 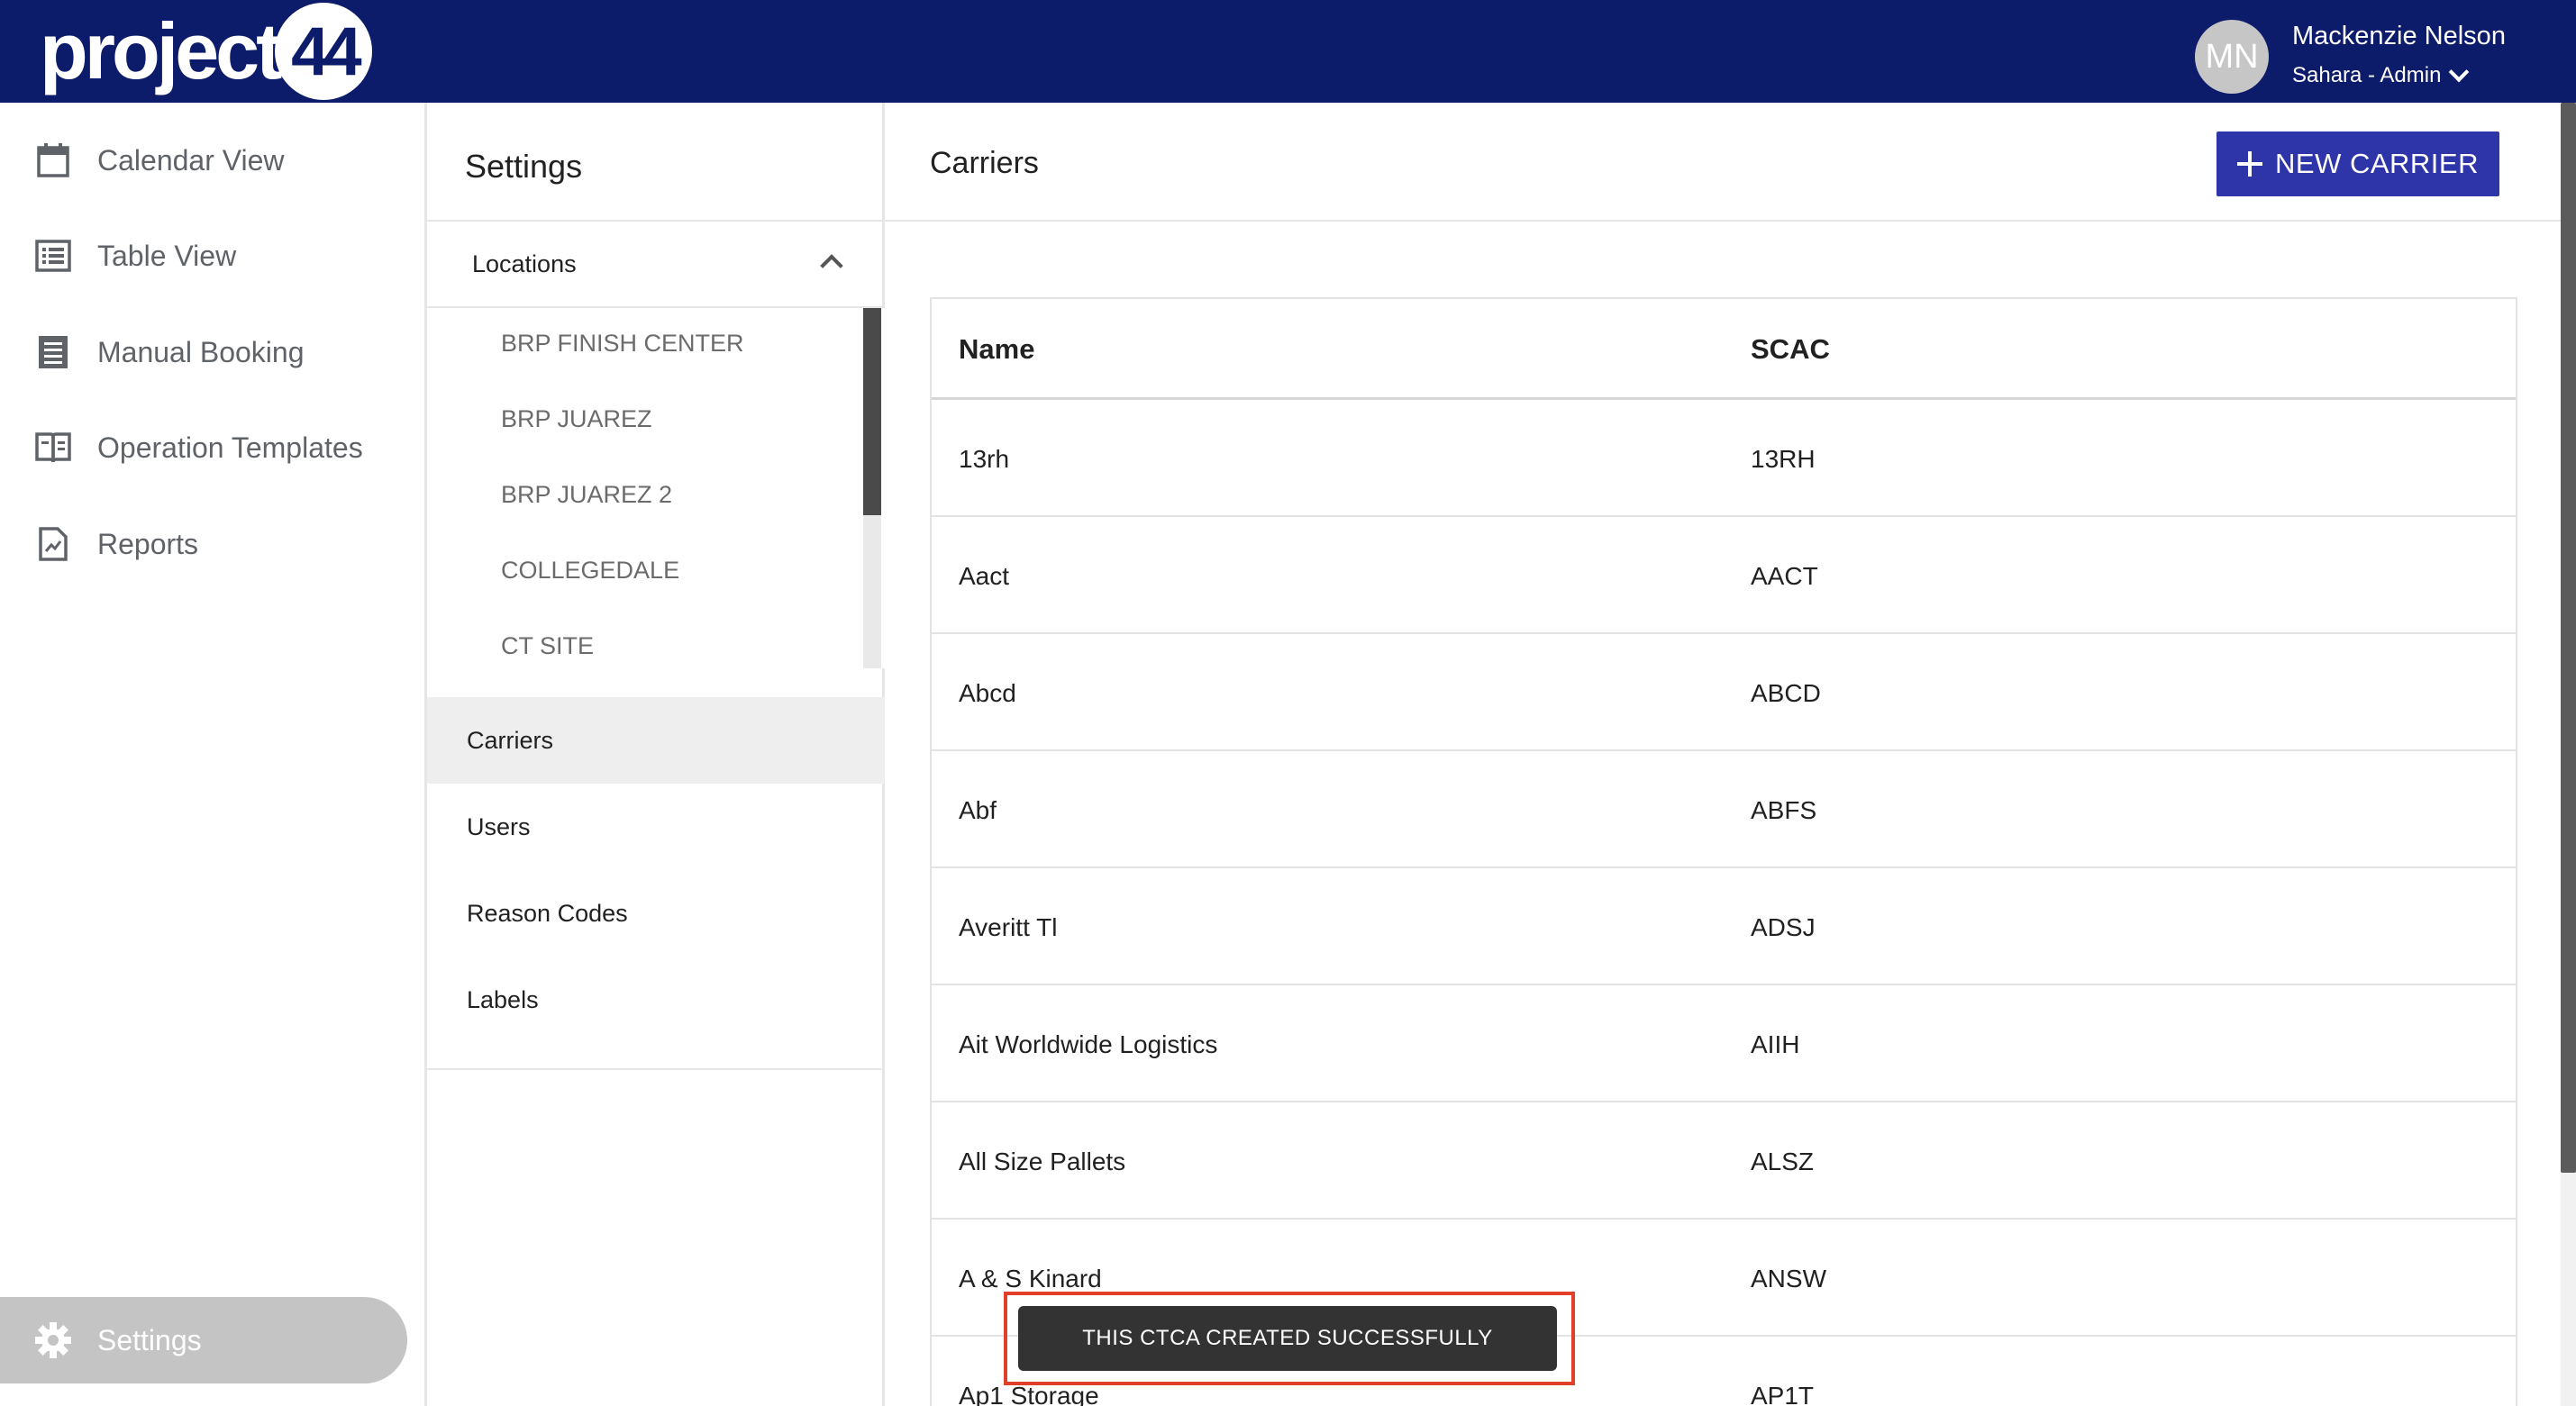 I want to click on carrier-name-cell: Abf, so click(x=978, y=810).